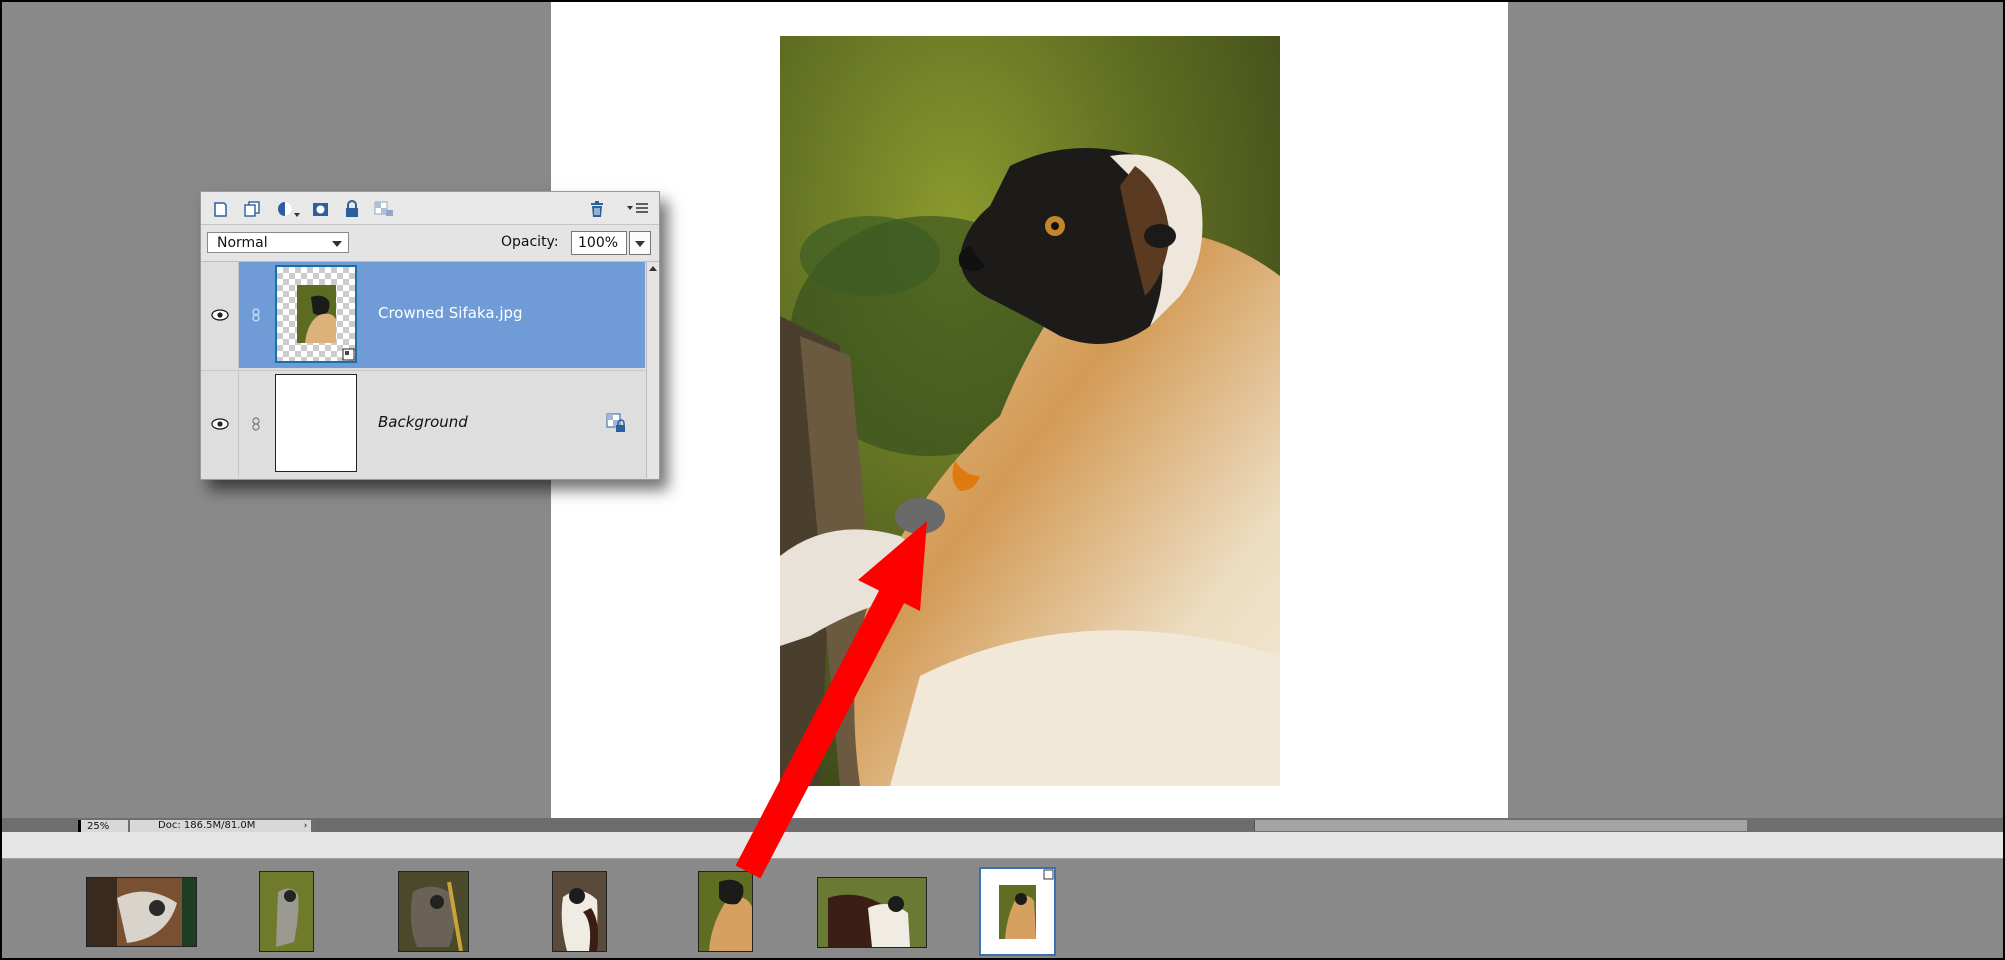 The height and width of the screenshot is (960, 2005). I want to click on layer-list: Crowned Sifaka.jpg Background, so click(423, 370).